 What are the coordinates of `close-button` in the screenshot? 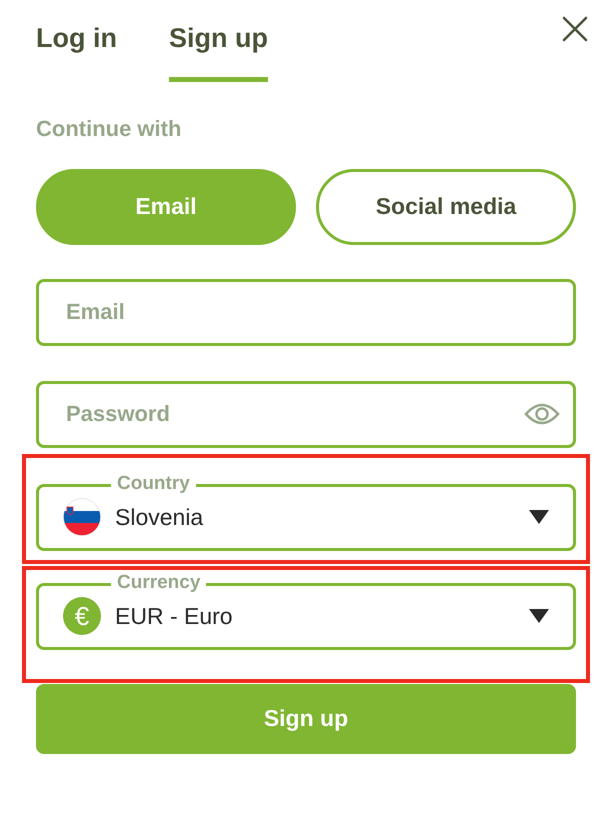 It's located at (575, 29).